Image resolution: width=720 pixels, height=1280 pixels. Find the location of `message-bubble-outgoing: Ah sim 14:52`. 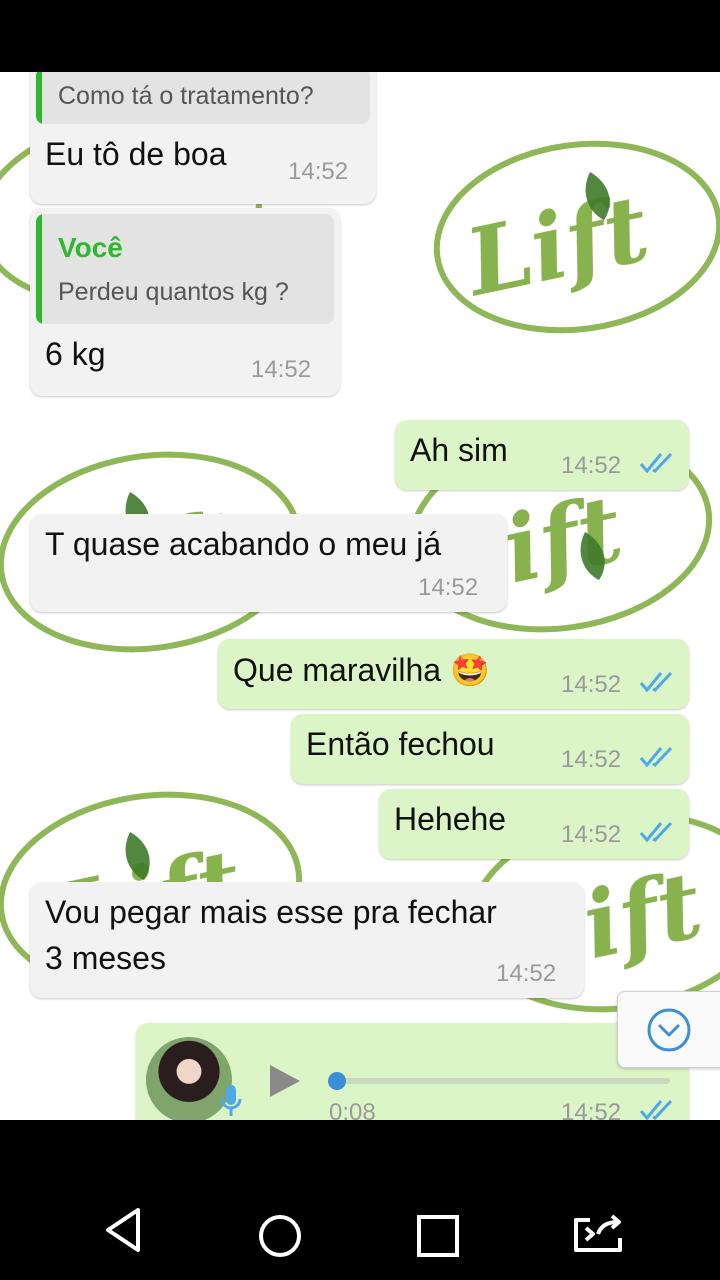

message-bubble-outgoing: Ah sim 14:52 is located at coordinates (542, 455).